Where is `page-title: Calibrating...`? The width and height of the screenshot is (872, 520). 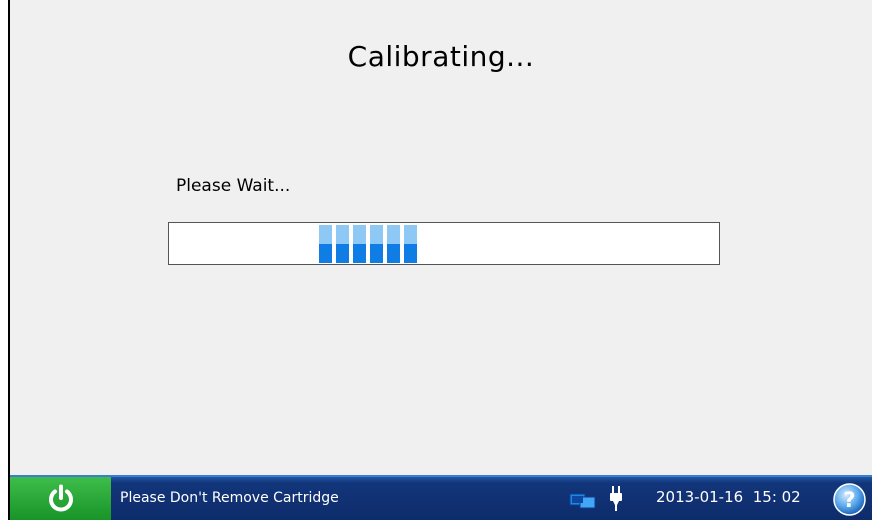 page-title: Calibrating... is located at coordinates (441, 56).